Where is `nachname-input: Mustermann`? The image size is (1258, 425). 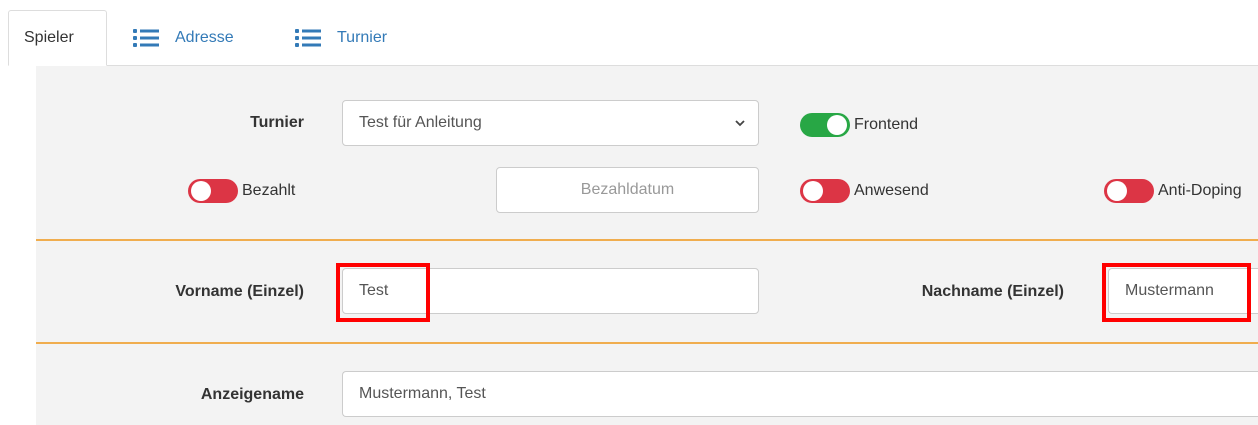 nachname-input: Mustermann is located at coordinates (1183, 291).